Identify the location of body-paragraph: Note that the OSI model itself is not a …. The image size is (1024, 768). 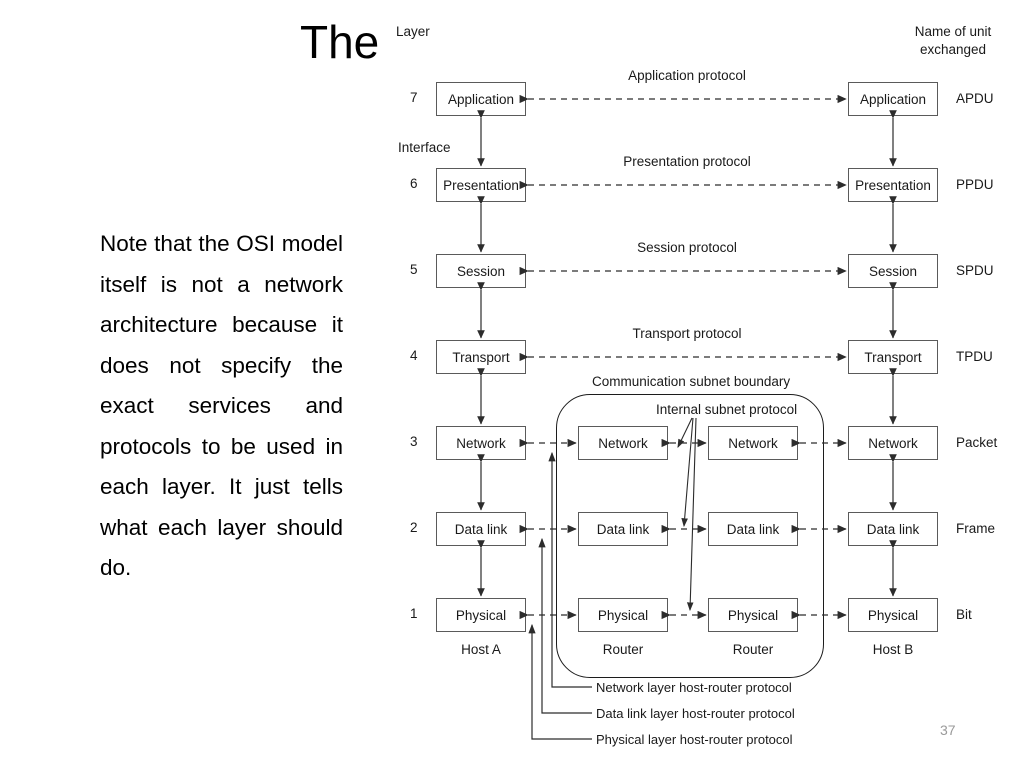
(221, 405).